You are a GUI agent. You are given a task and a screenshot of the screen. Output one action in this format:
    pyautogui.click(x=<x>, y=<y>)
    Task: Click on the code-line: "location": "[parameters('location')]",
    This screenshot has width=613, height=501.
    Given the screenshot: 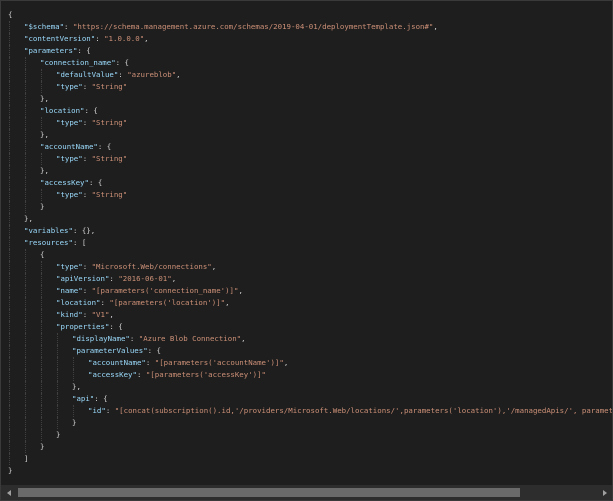 What is the action you would take?
    pyautogui.click(x=310, y=303)
    